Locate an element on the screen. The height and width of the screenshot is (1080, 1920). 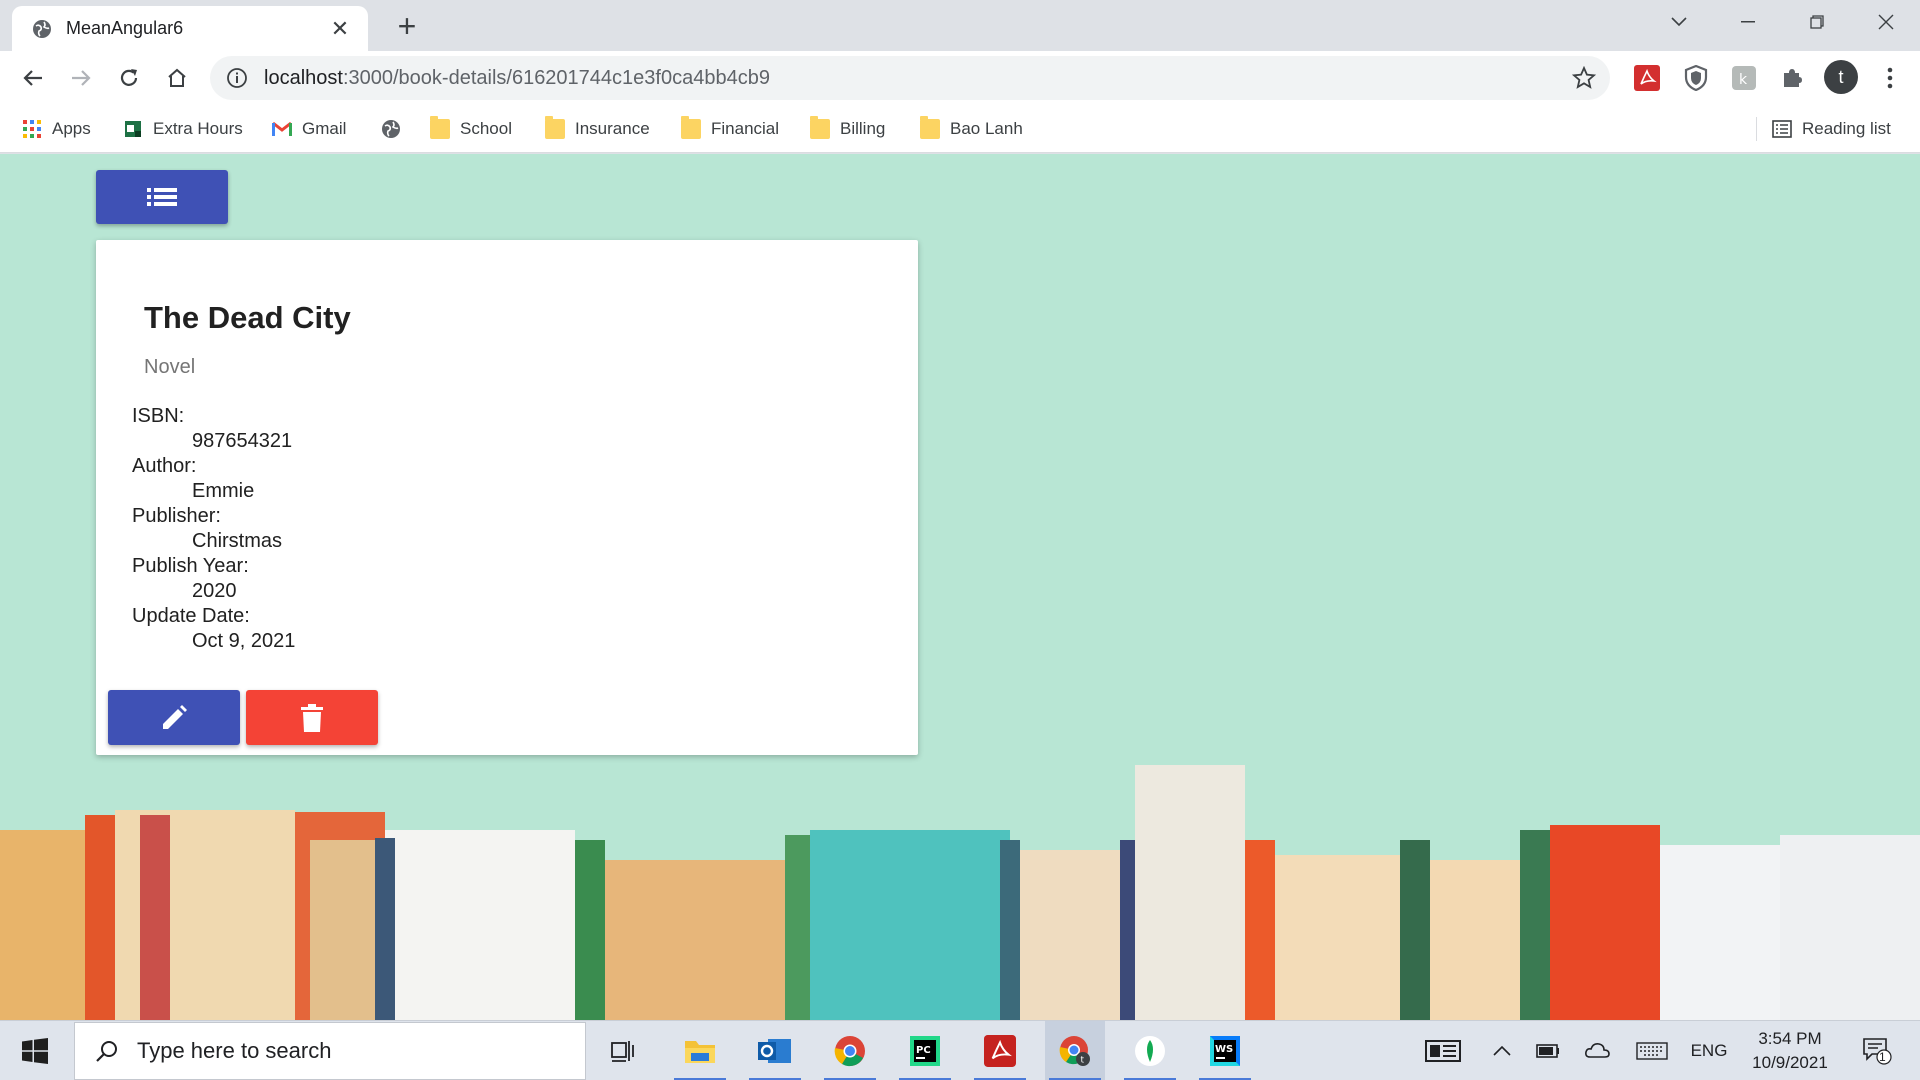
extensions-puzzle-icon is located at coordinates (1792, 78).